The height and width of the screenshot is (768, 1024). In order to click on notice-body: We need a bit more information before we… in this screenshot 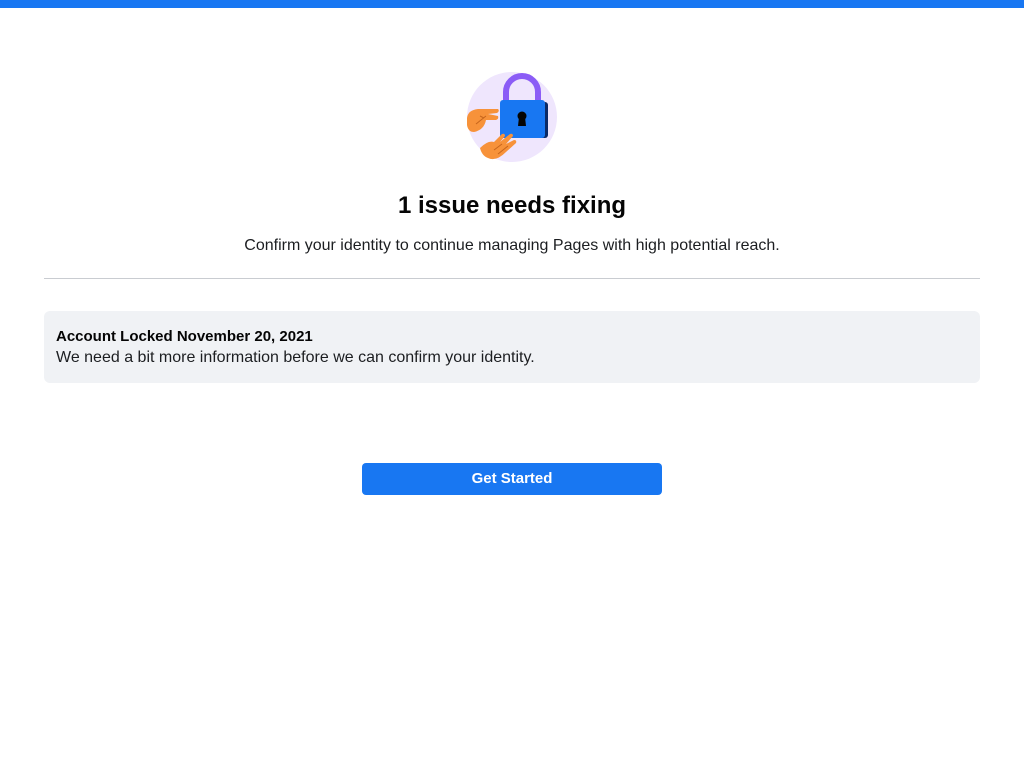, I will do `click(295, 357)`.